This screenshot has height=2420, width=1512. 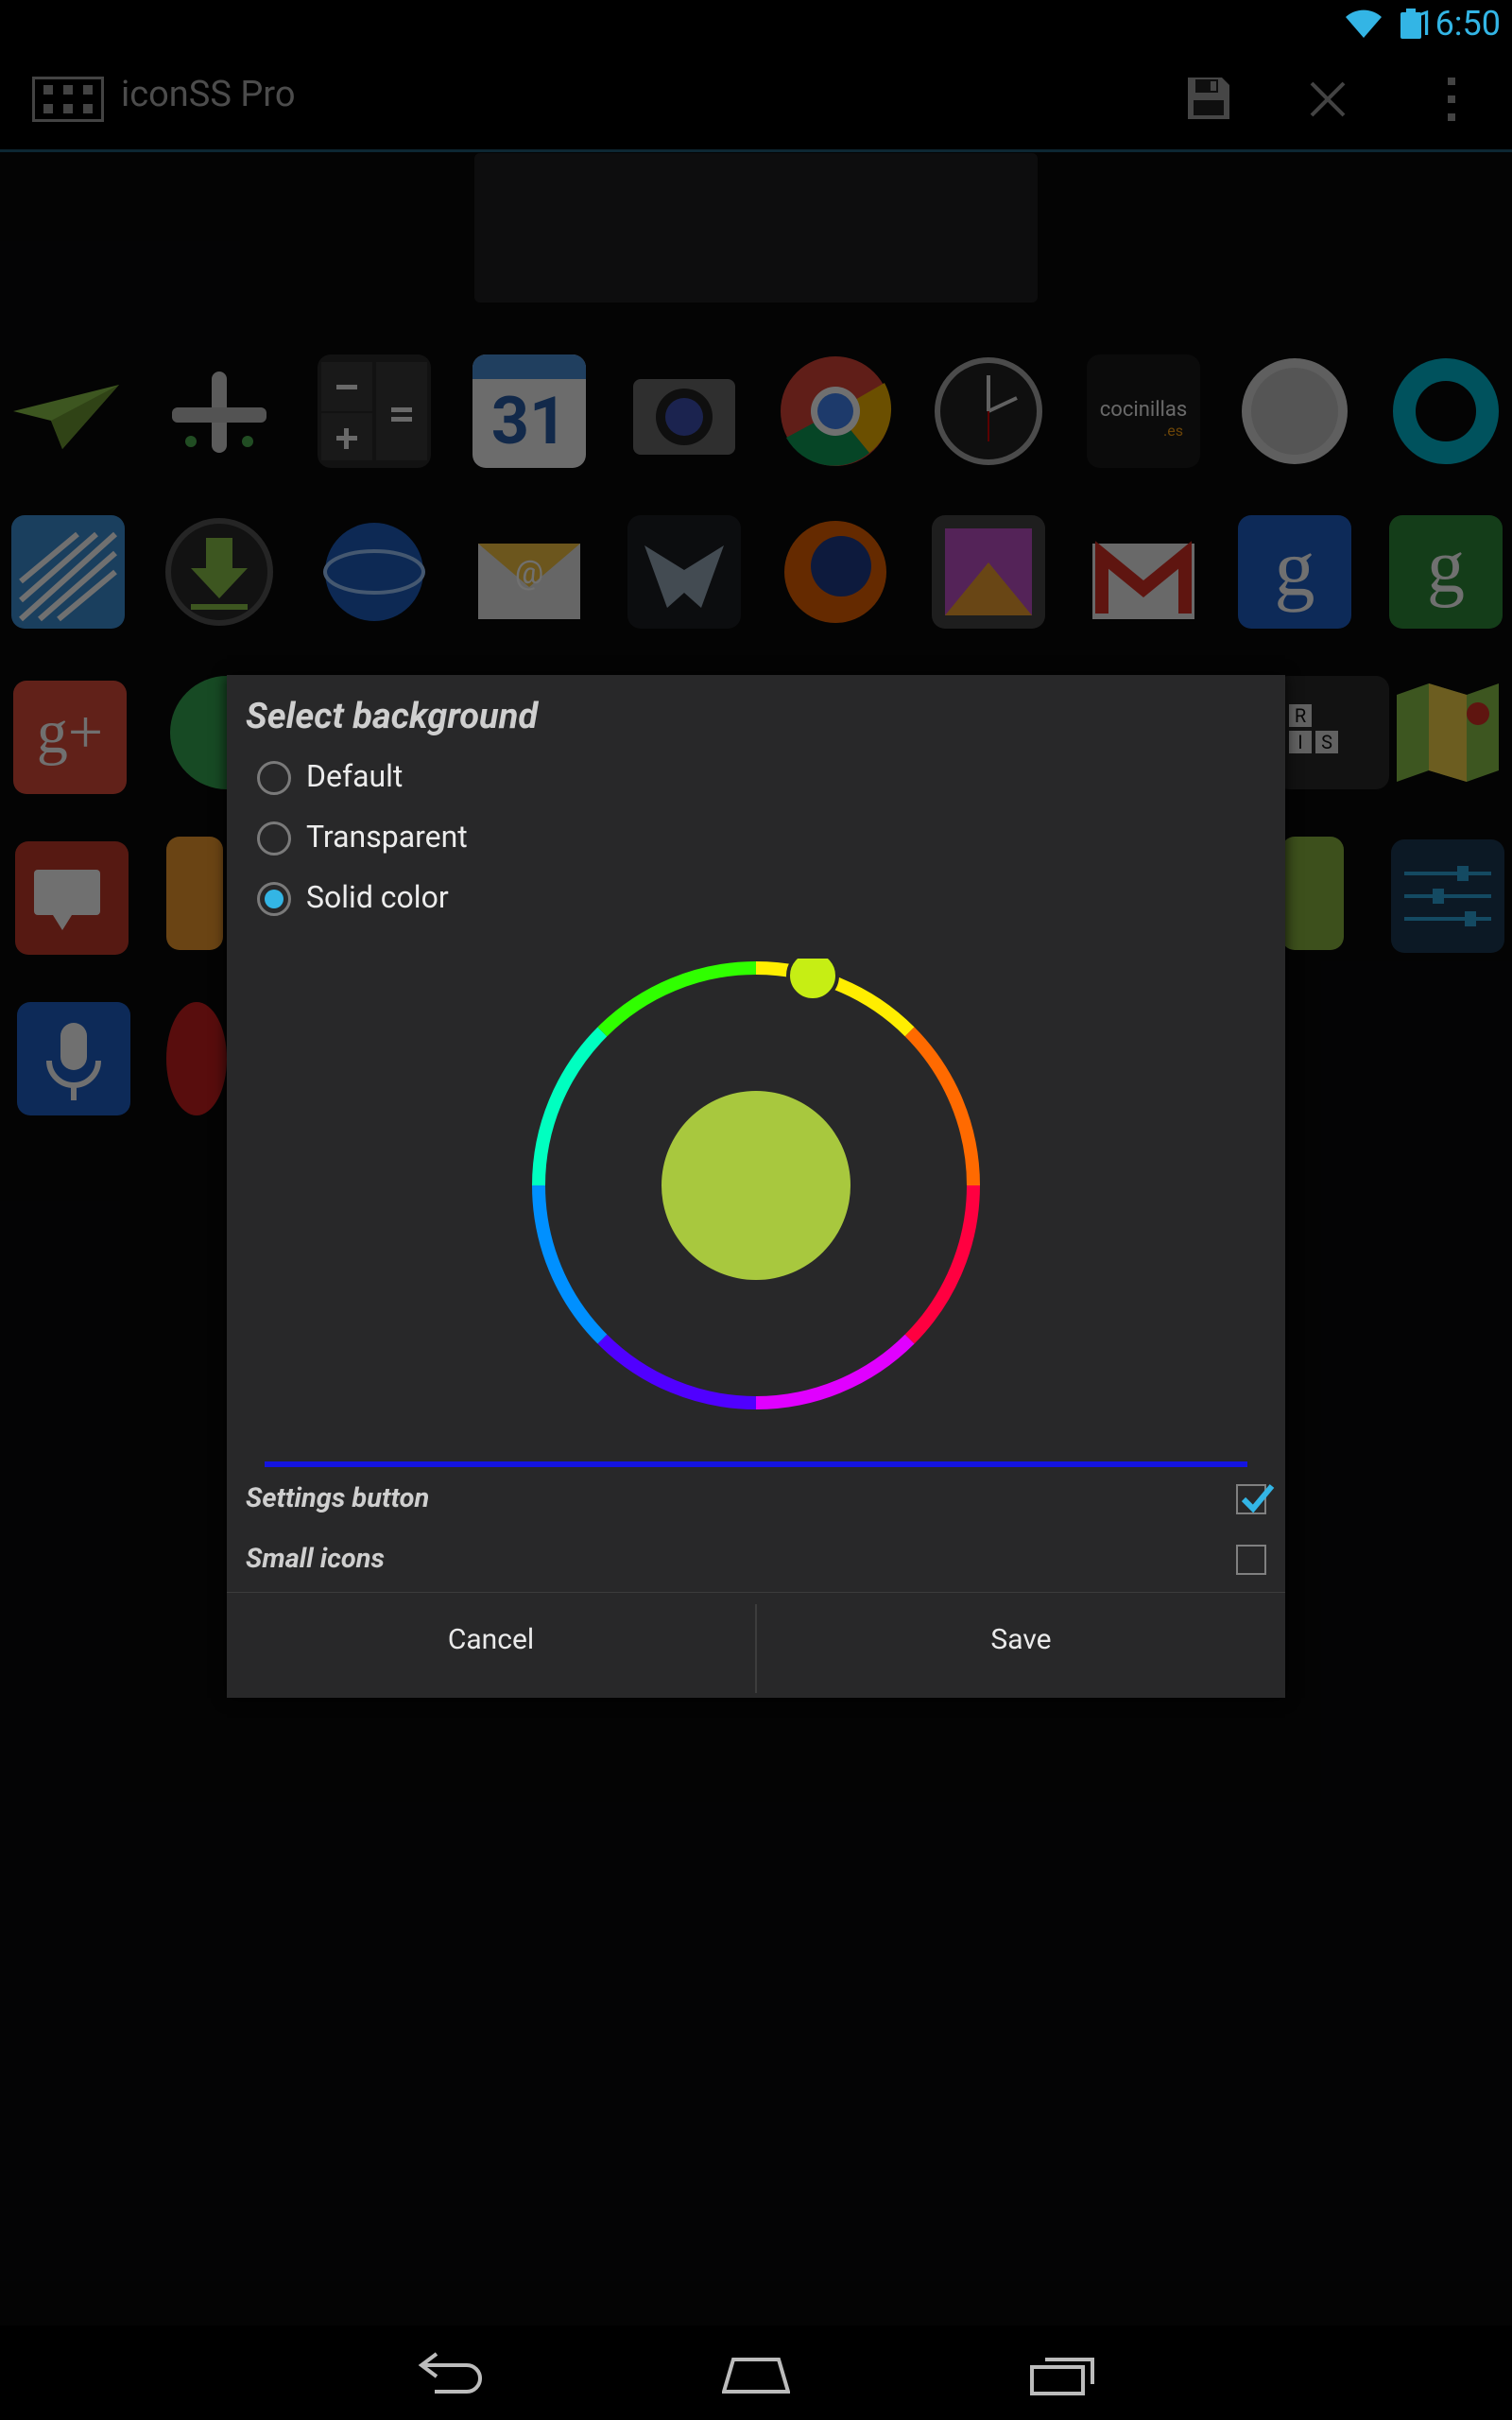 What do you see at coordinates (450, 2371) in the screenshot?
I see `back-icon` at bounding box center [450, 2371].